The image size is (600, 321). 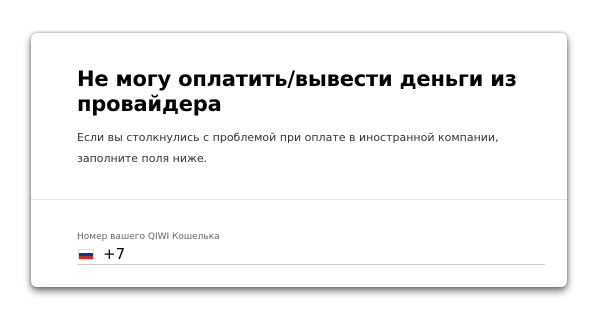 I want to click on phone-input-row, so click(x=311, y=255).